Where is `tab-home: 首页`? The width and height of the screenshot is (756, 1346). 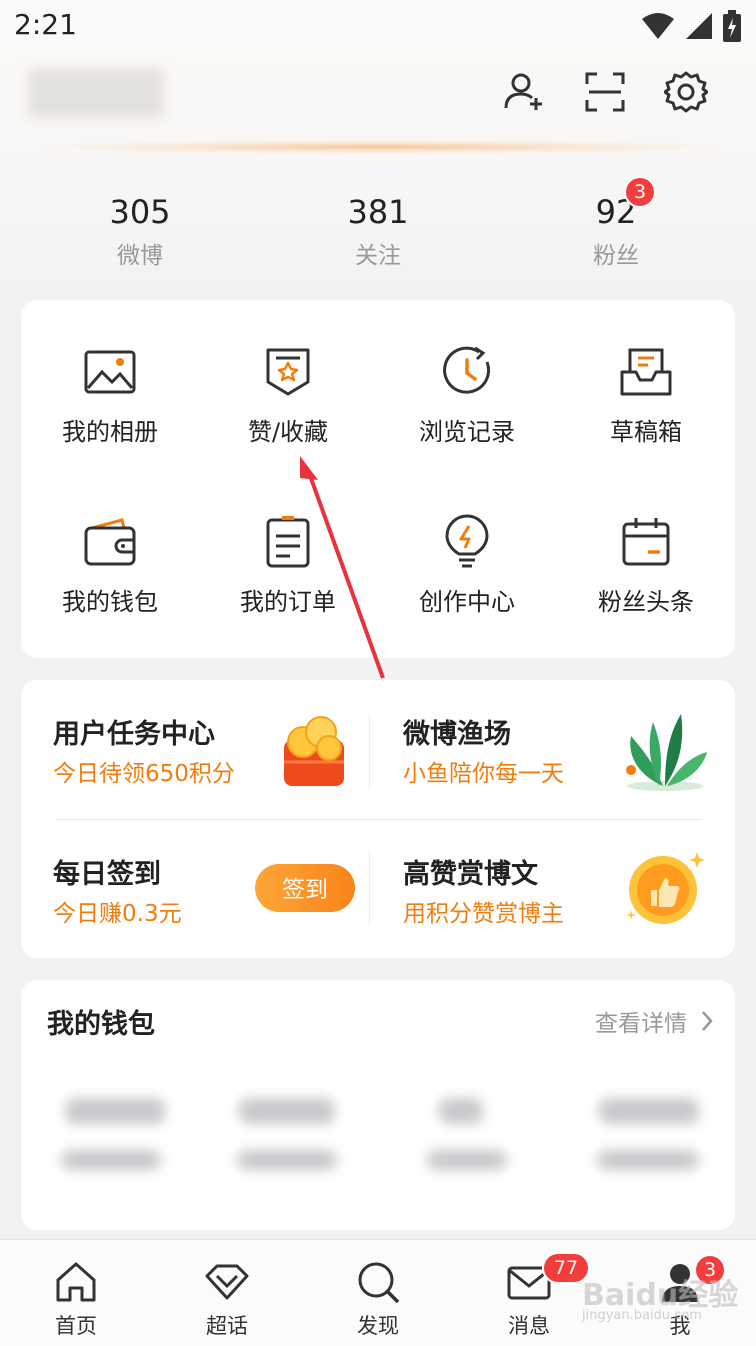 tab-home: 首页 is located at coordinates (76, 1299).